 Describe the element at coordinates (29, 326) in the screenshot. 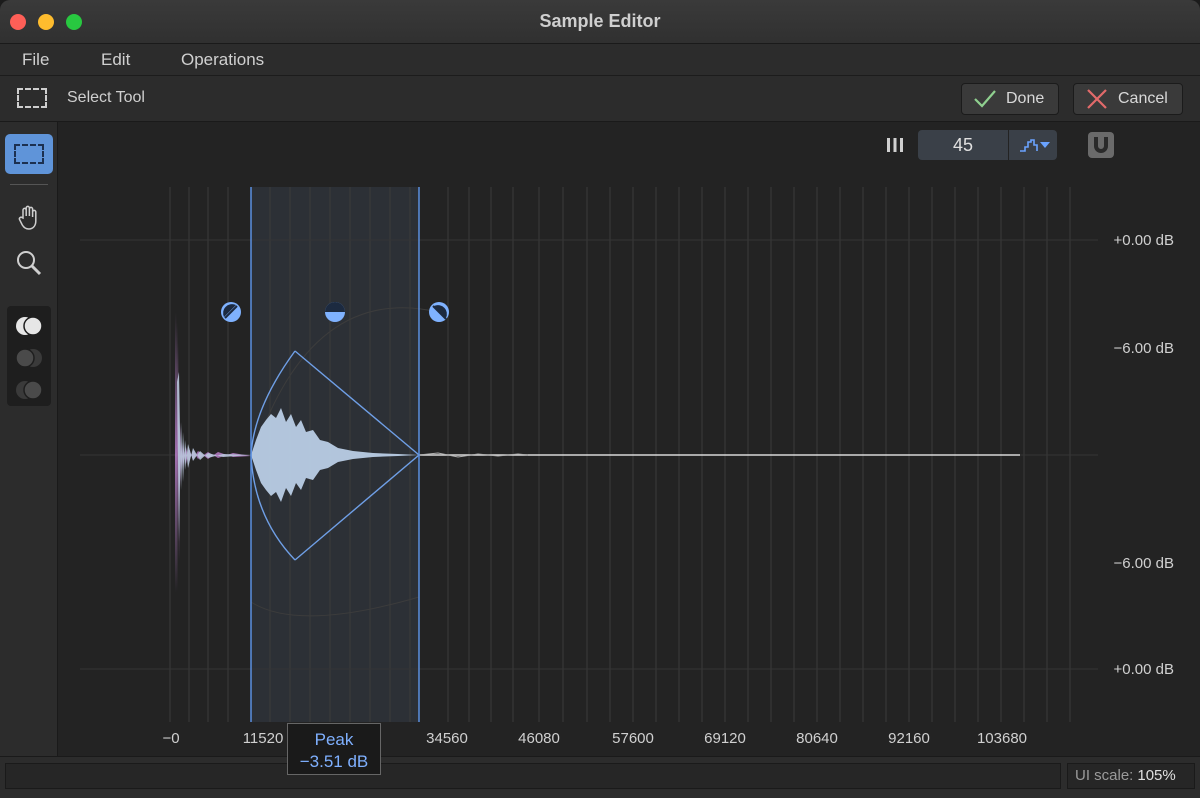

I see `stereo-both-channels-icon` at that location.